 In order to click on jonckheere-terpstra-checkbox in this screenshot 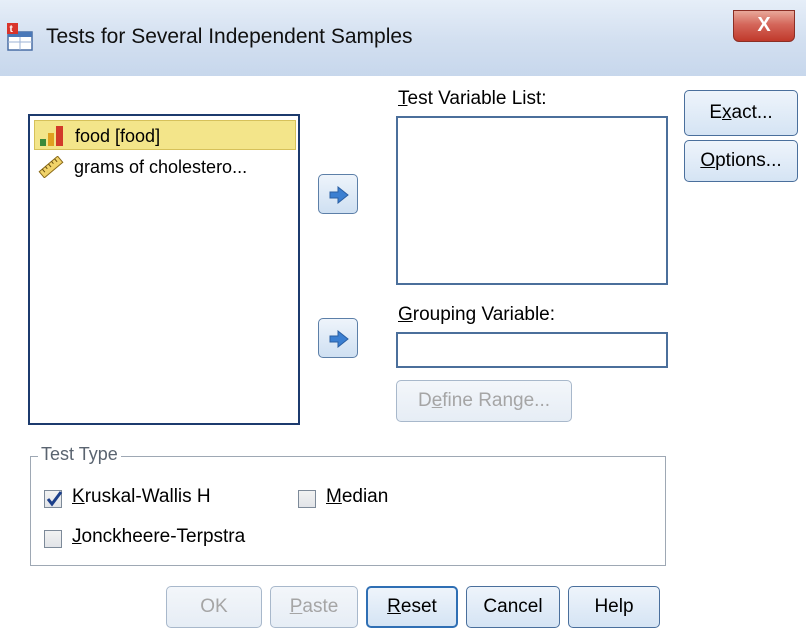, I will do `click(53, 539)`.